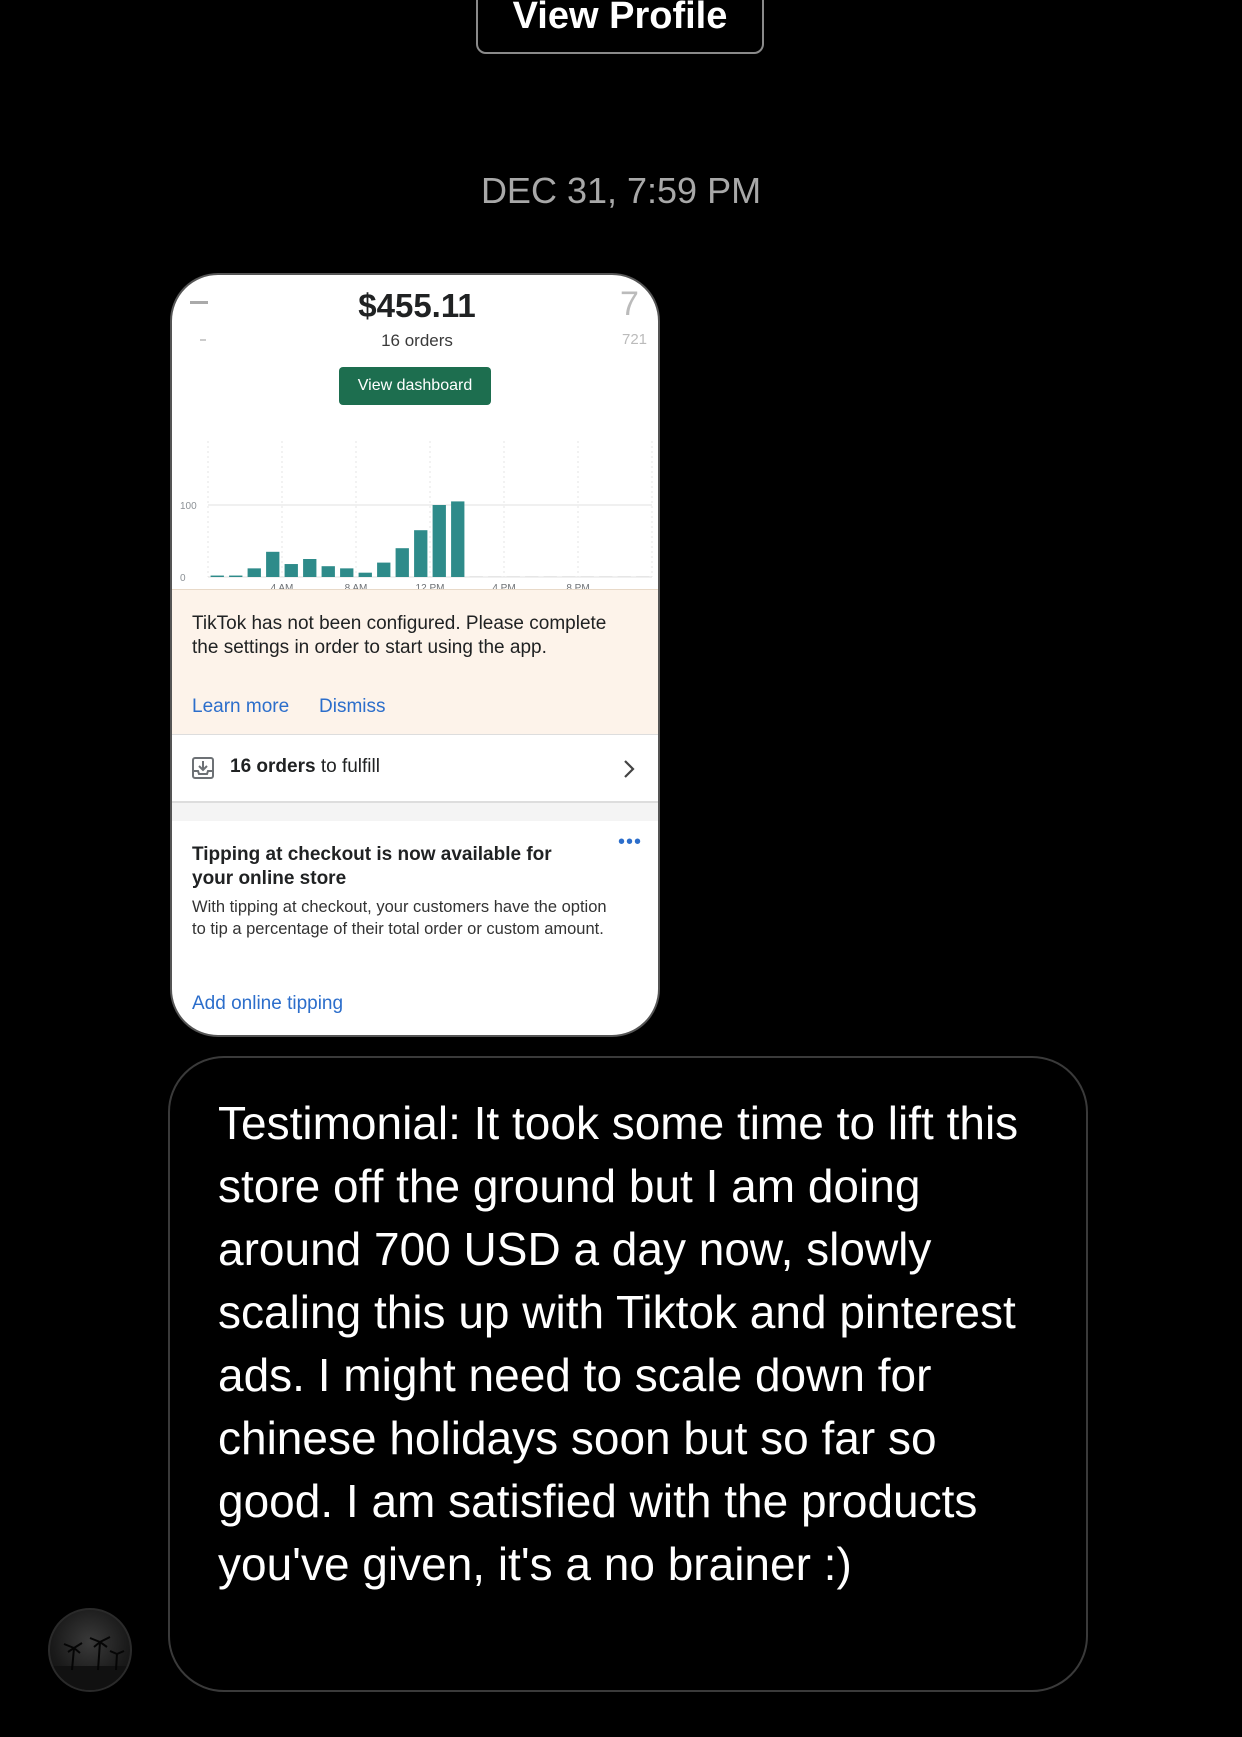  Describe the element at coordinates (415, 769) in the screenshot. I see `orders-to-fulfill-row: 16 orders to fulfill` at that location.